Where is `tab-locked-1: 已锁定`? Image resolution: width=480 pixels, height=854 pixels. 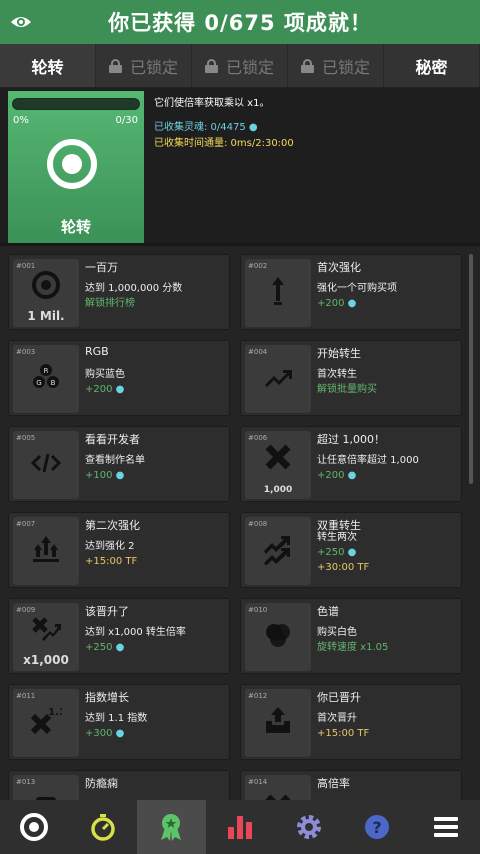 tab-locked-1: 已锁定 is located at coordinates (144, 65).